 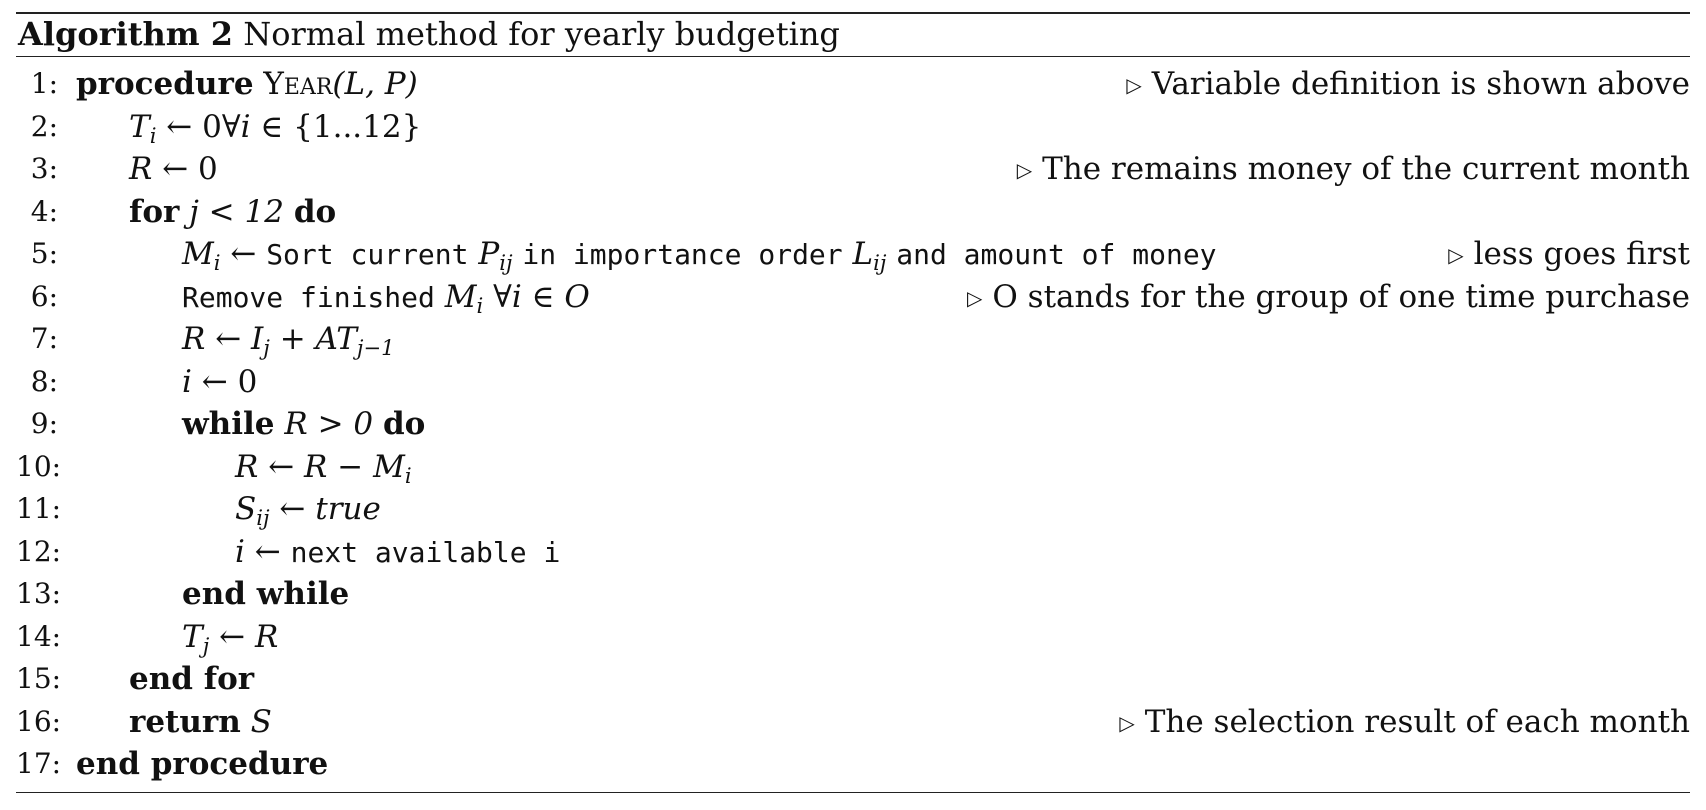 I want to click on line-content: R ← 0, so click(x=173, y=169).